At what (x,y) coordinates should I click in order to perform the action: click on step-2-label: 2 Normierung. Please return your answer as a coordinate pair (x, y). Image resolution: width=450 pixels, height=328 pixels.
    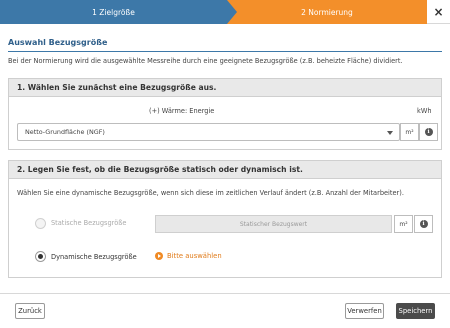
    Looking at the image, I should click on (327, 12).